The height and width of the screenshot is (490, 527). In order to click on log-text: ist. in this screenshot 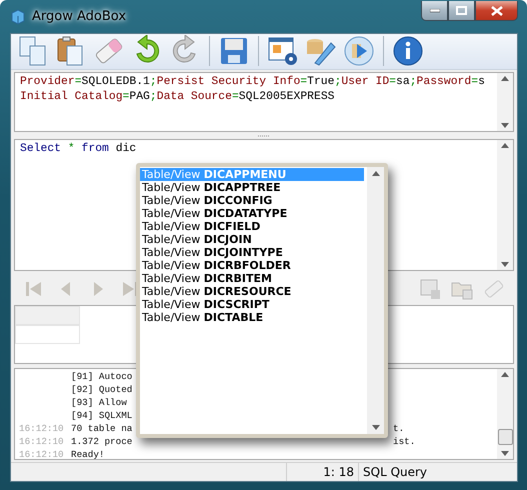, I will do `click(404, 441)`.